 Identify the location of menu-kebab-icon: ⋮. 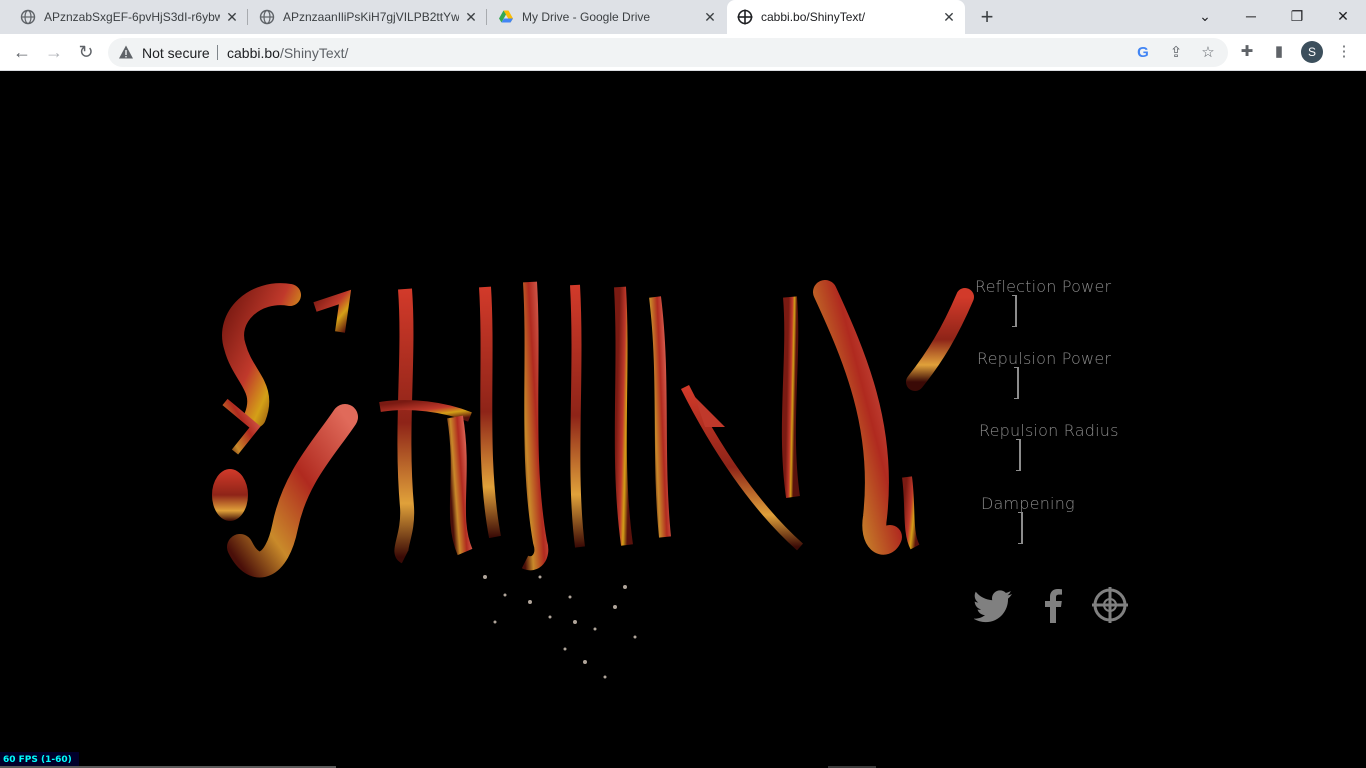
(1344, 52).